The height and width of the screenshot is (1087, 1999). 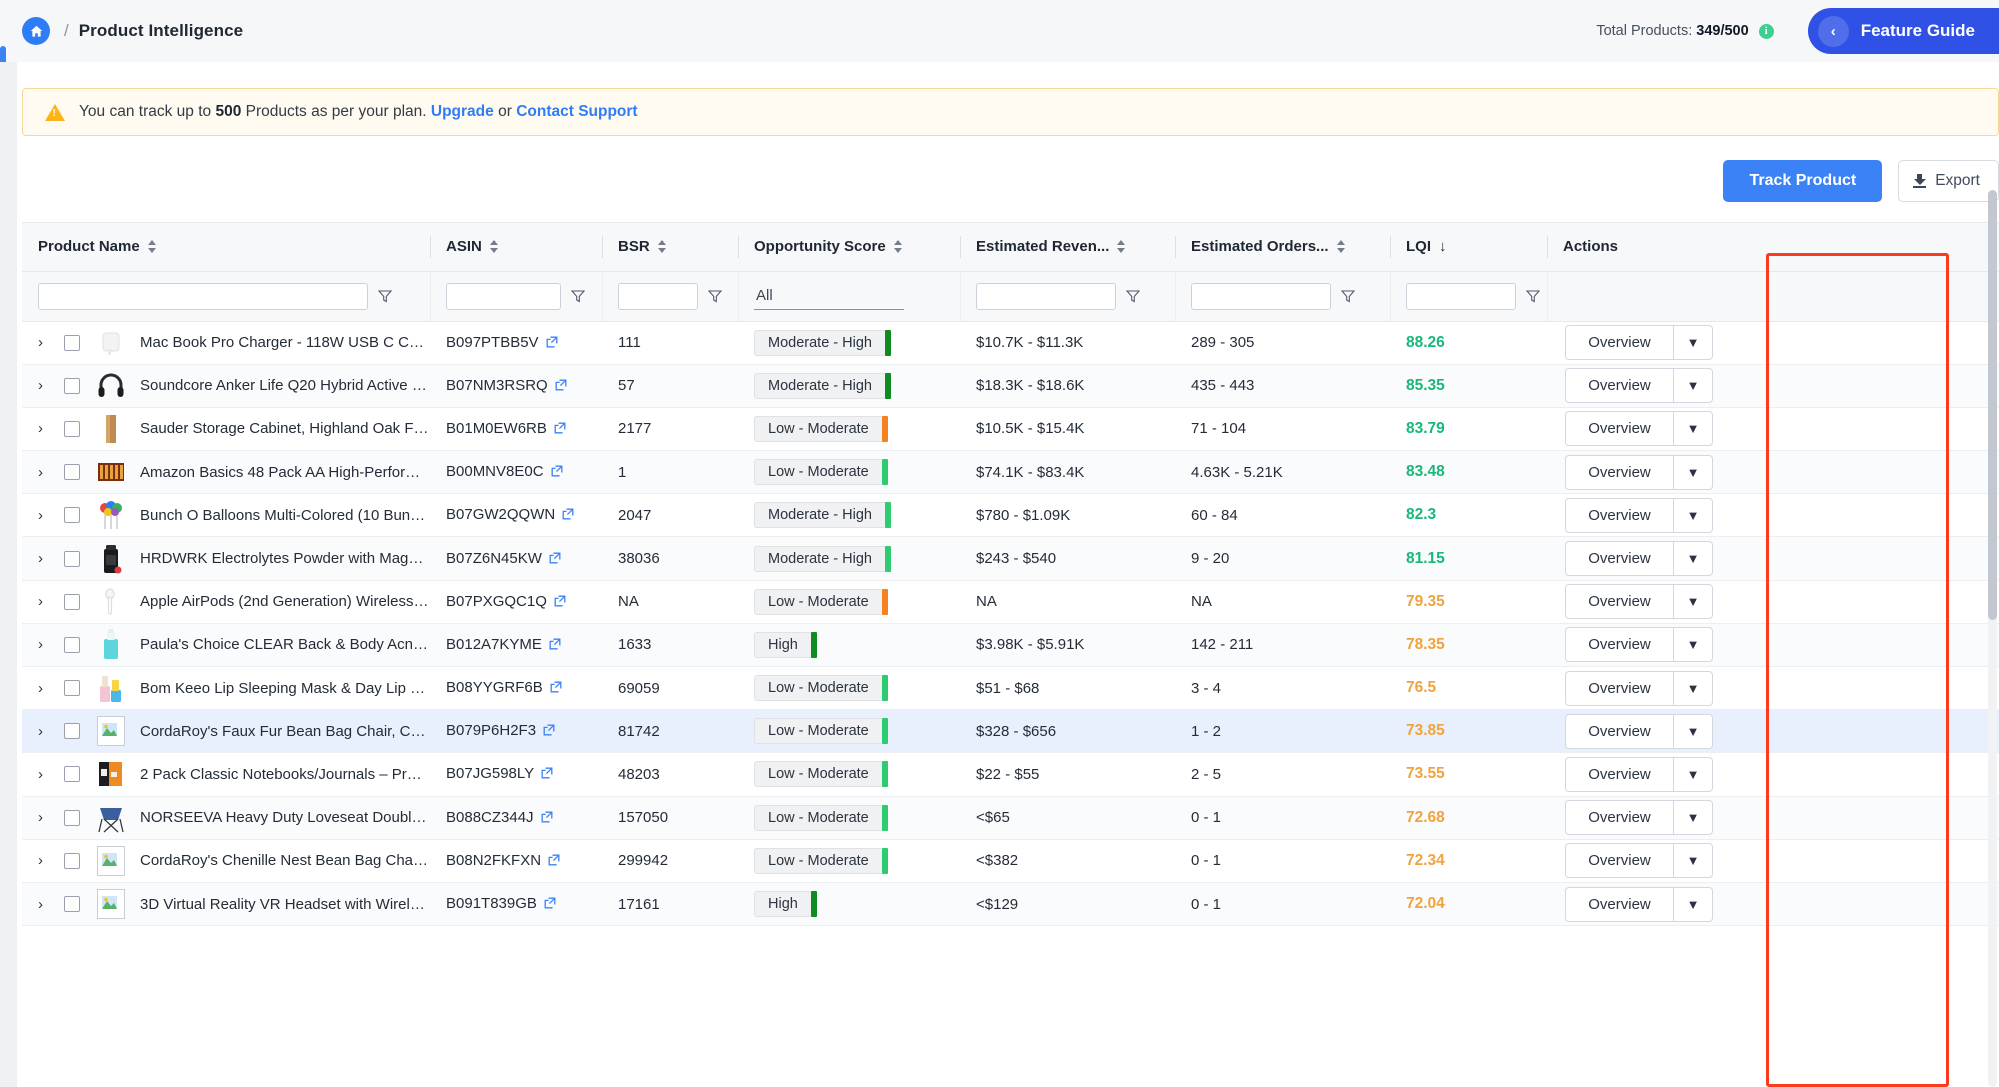 What do you see at coordinates (1046, 296) in the screenshot?
I see `filter-input-estimated-revenue` at bounding box center [1046, 296].